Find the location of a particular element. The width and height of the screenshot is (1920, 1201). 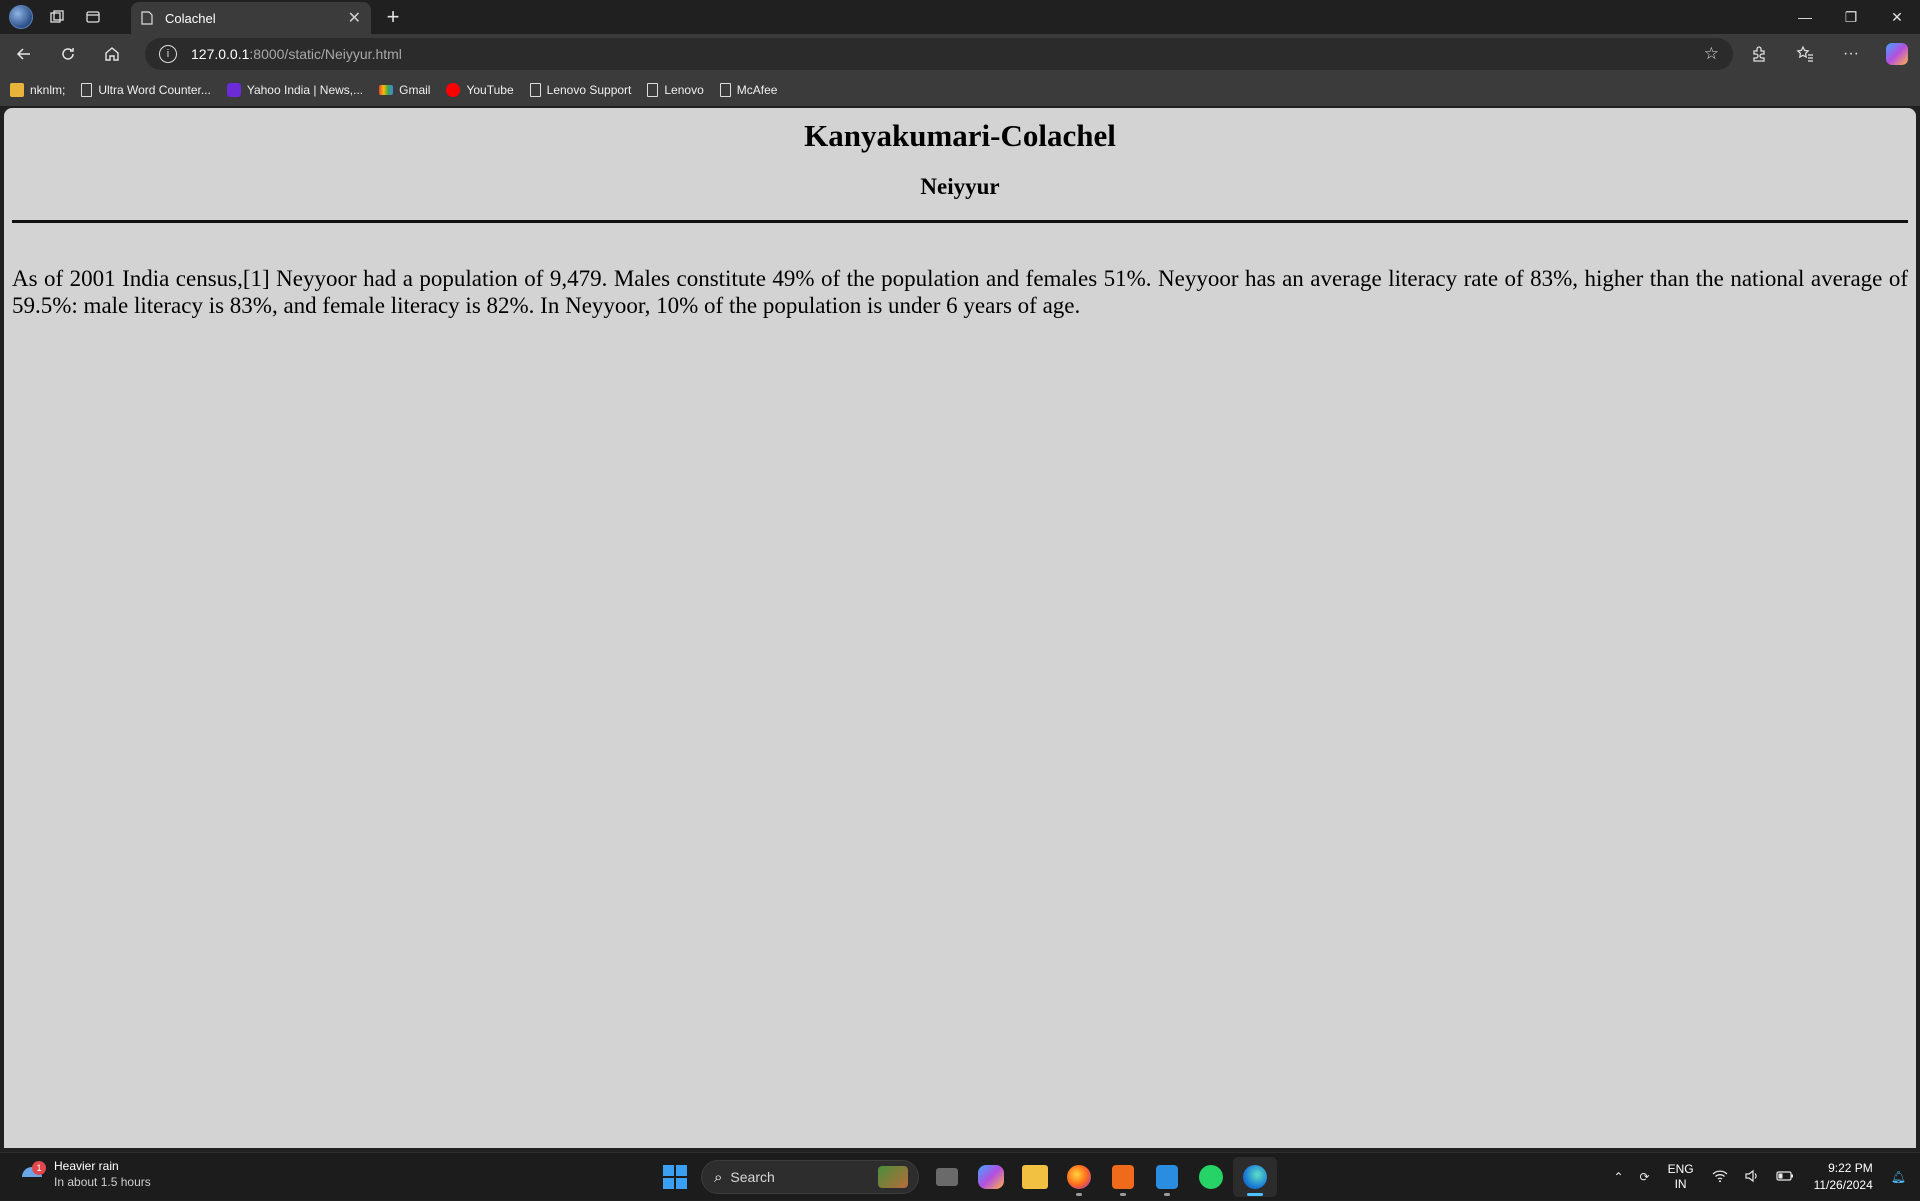

profile-button is located at coordinates (21, 17).